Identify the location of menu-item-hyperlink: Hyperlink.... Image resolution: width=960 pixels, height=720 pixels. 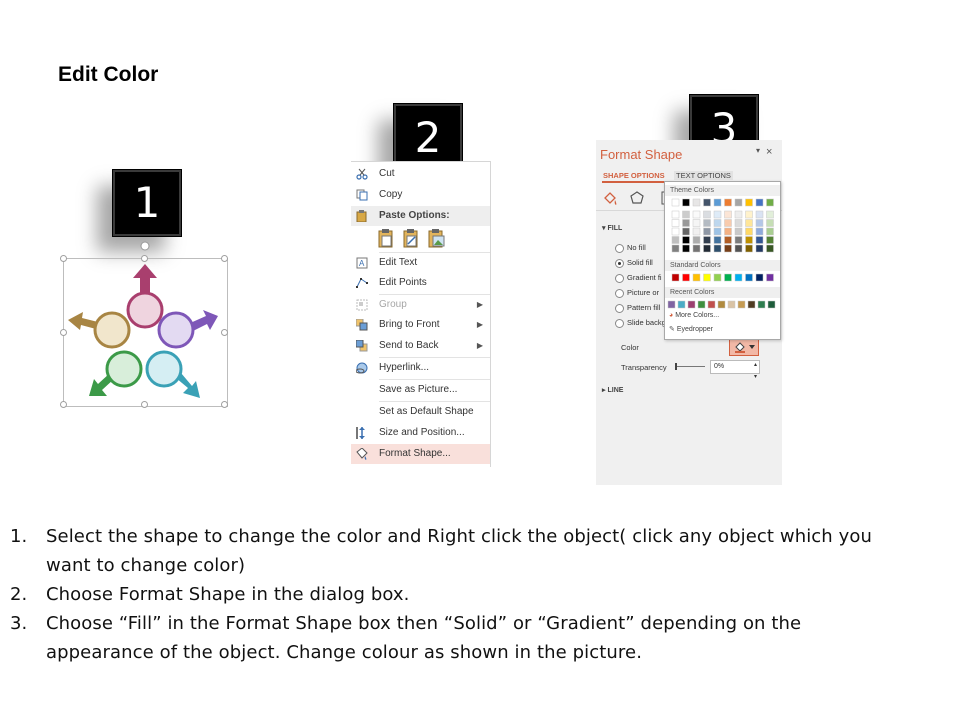
(420, 368).